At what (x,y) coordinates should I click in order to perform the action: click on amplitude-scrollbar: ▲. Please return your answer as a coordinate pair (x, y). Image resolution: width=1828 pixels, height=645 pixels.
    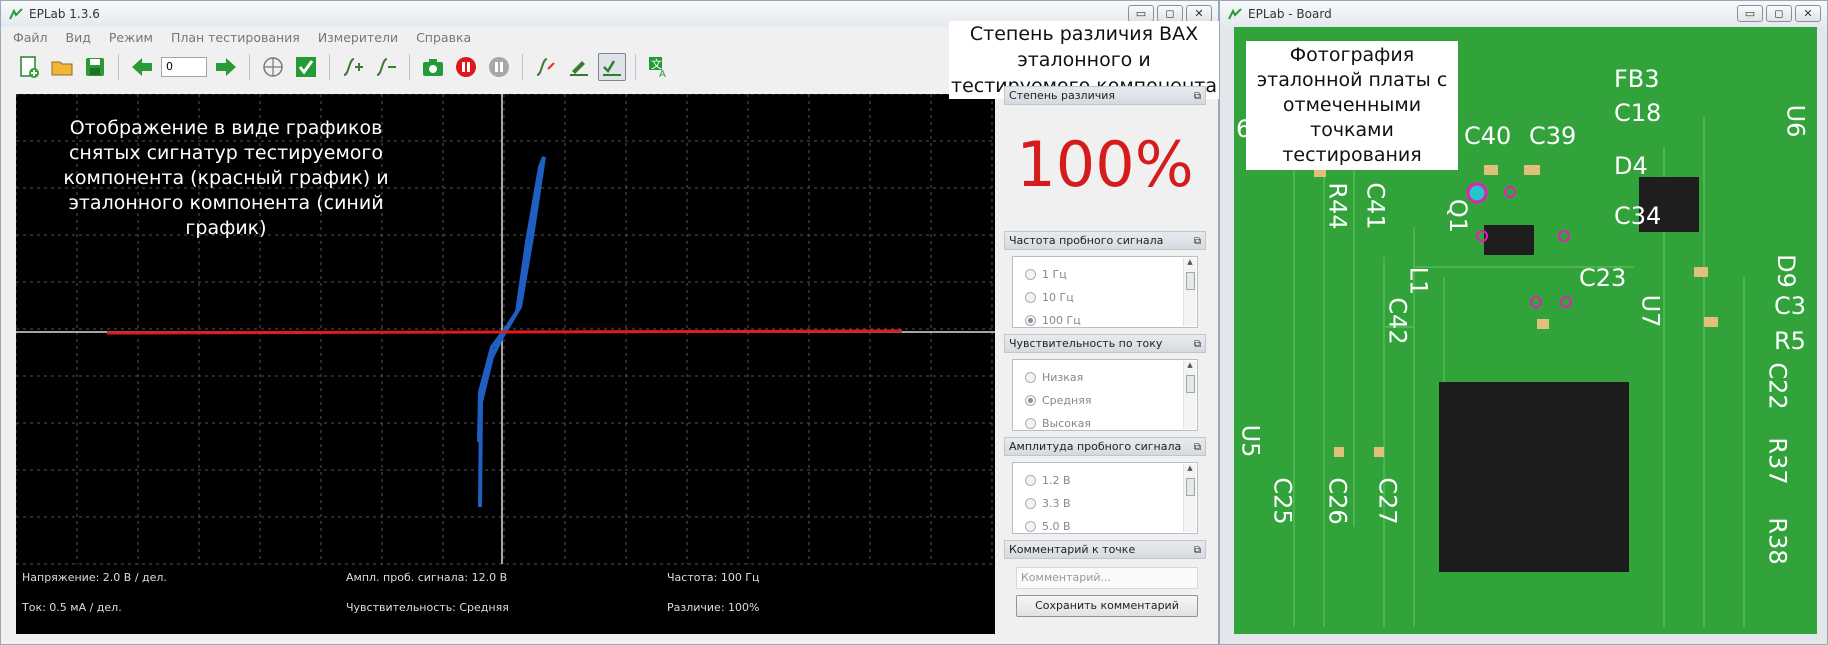
    Looking at the image, I should click on (1189, 498).